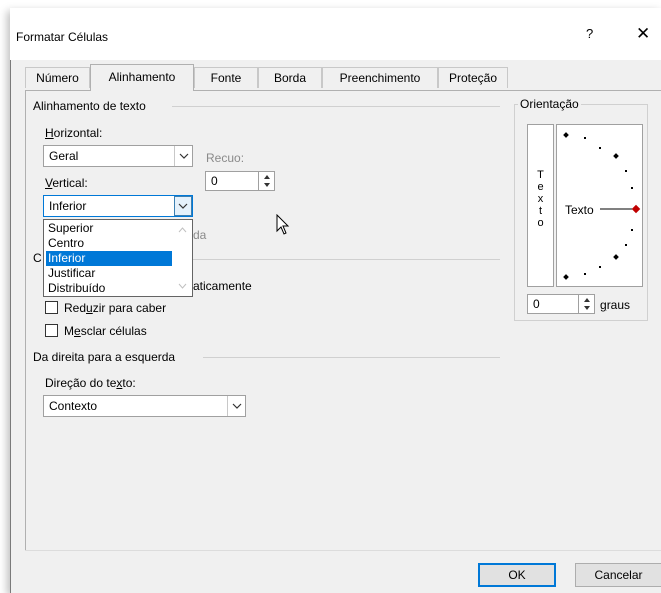 The image size is (661, 593). I want to click on option-justificar: Justificar, so click(109, 273).